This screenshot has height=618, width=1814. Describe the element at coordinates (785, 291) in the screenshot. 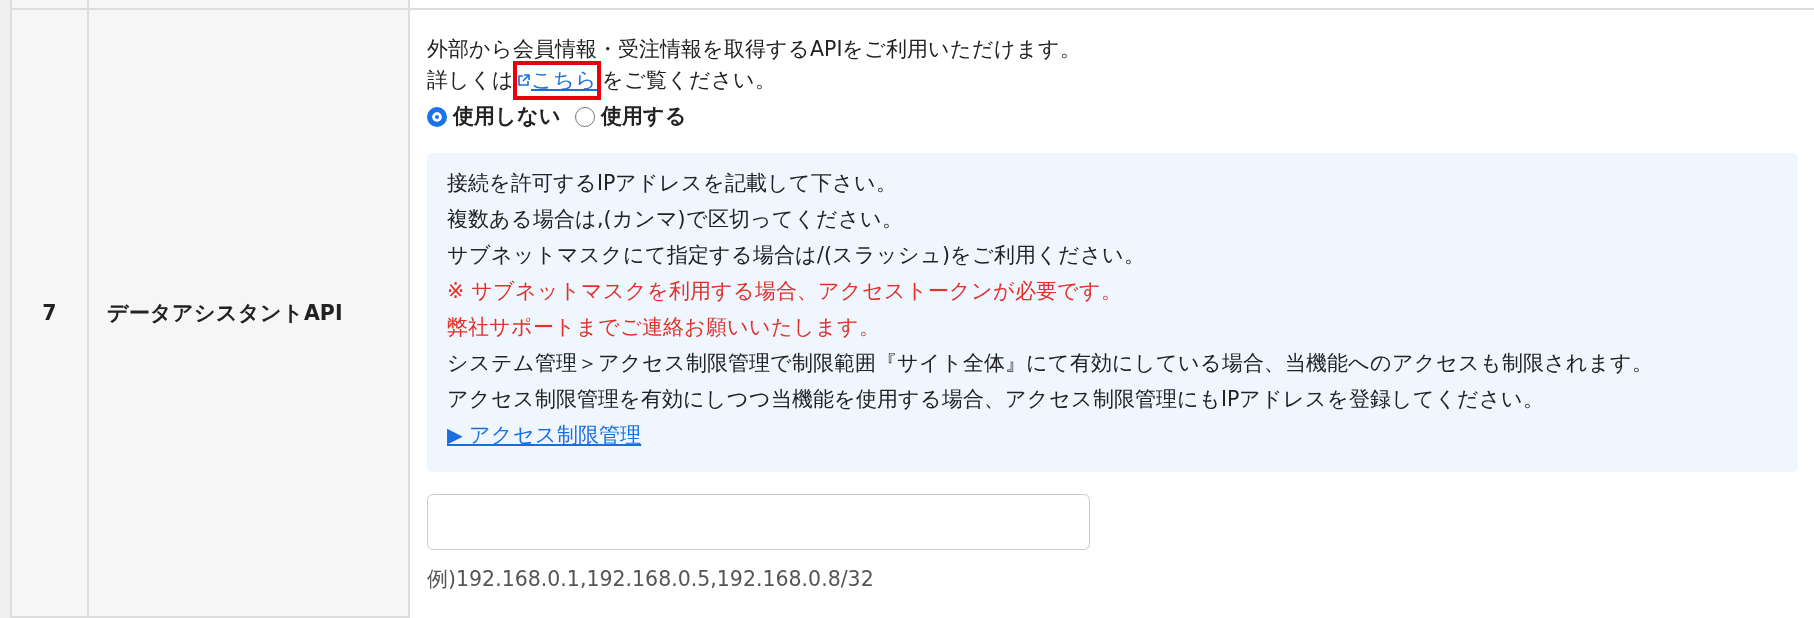

I see `warning-text: ※ サブネットマスクを利用する場合、アクセストークンが必要です。` at that location.